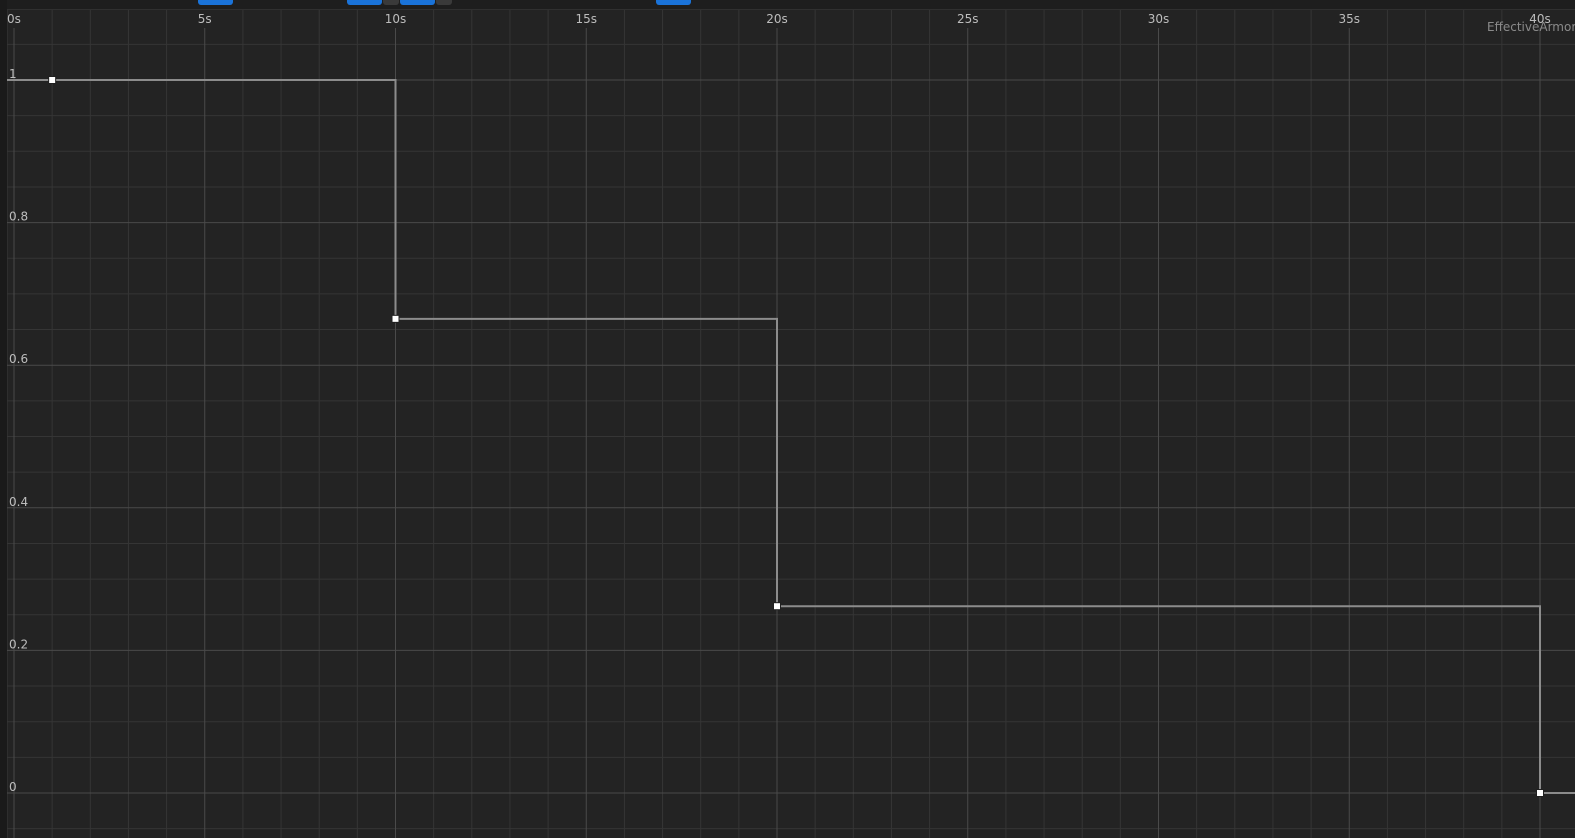 The height and width of the screenshot is (838, 1575). I want to click on curve-name-label: EffectiveArmor, so click(1531, 27).